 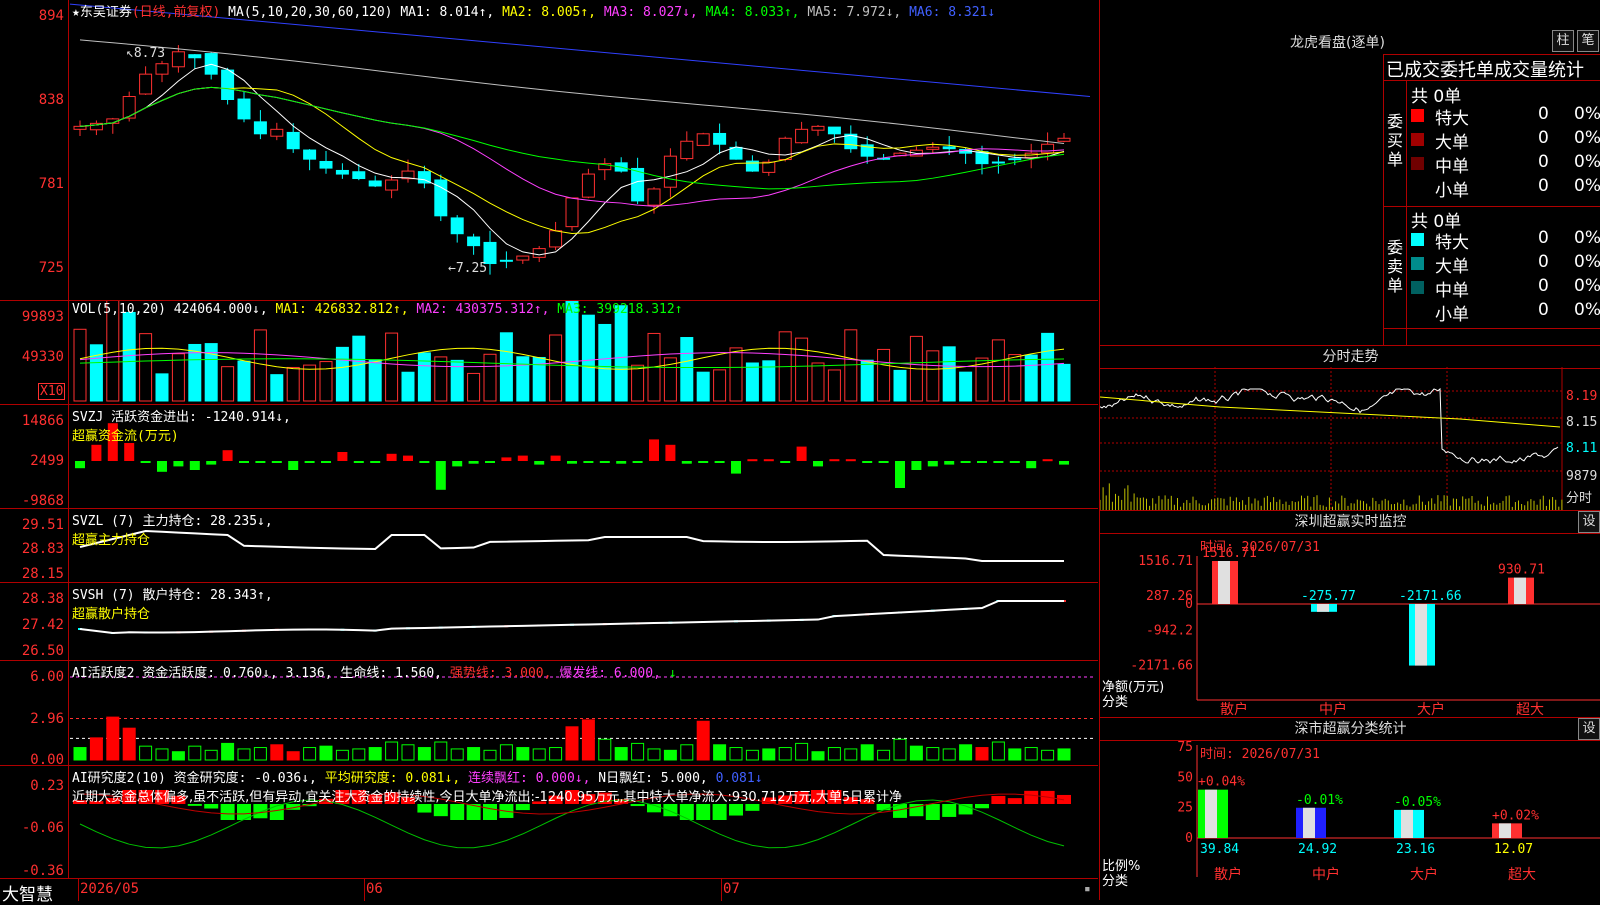 I want to click on chart-mode: (日线,前复权), so click(x=176, y=12).